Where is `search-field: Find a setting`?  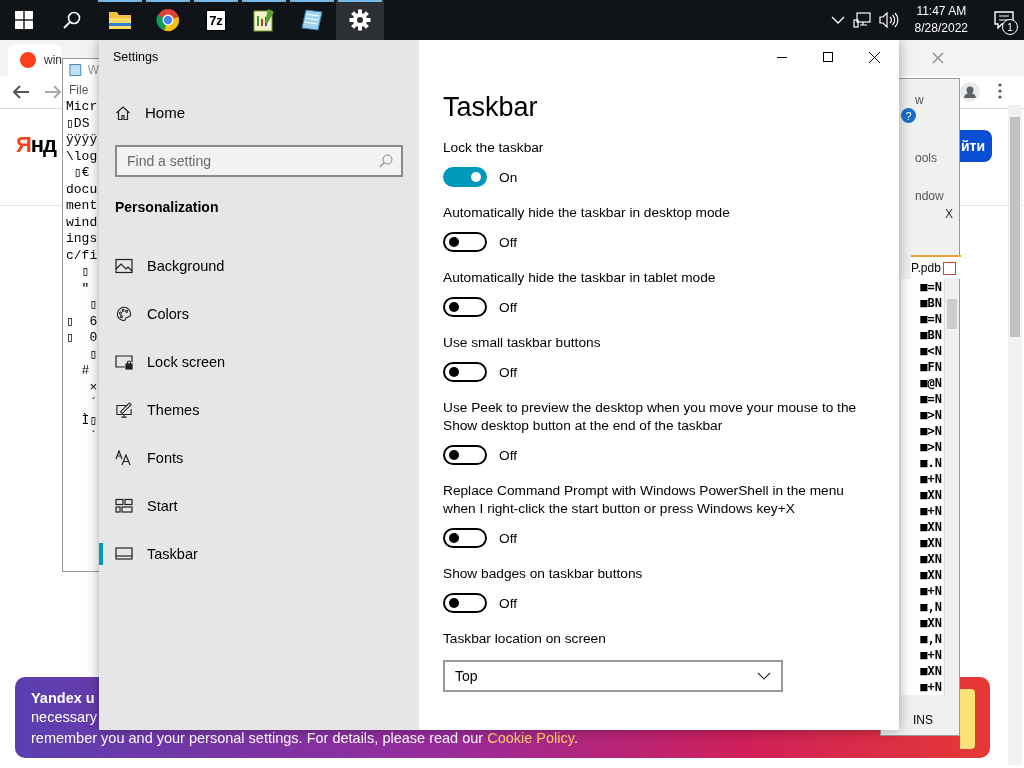
search-field: Find a setting is located at coordinates (259, 161).